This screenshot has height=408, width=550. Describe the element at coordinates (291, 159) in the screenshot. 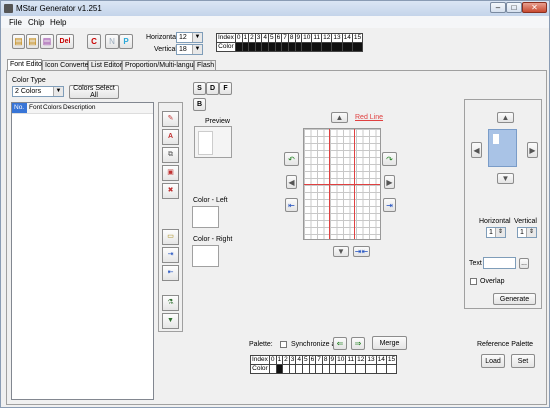

I see `rotate-left-button: ↶` at that location.